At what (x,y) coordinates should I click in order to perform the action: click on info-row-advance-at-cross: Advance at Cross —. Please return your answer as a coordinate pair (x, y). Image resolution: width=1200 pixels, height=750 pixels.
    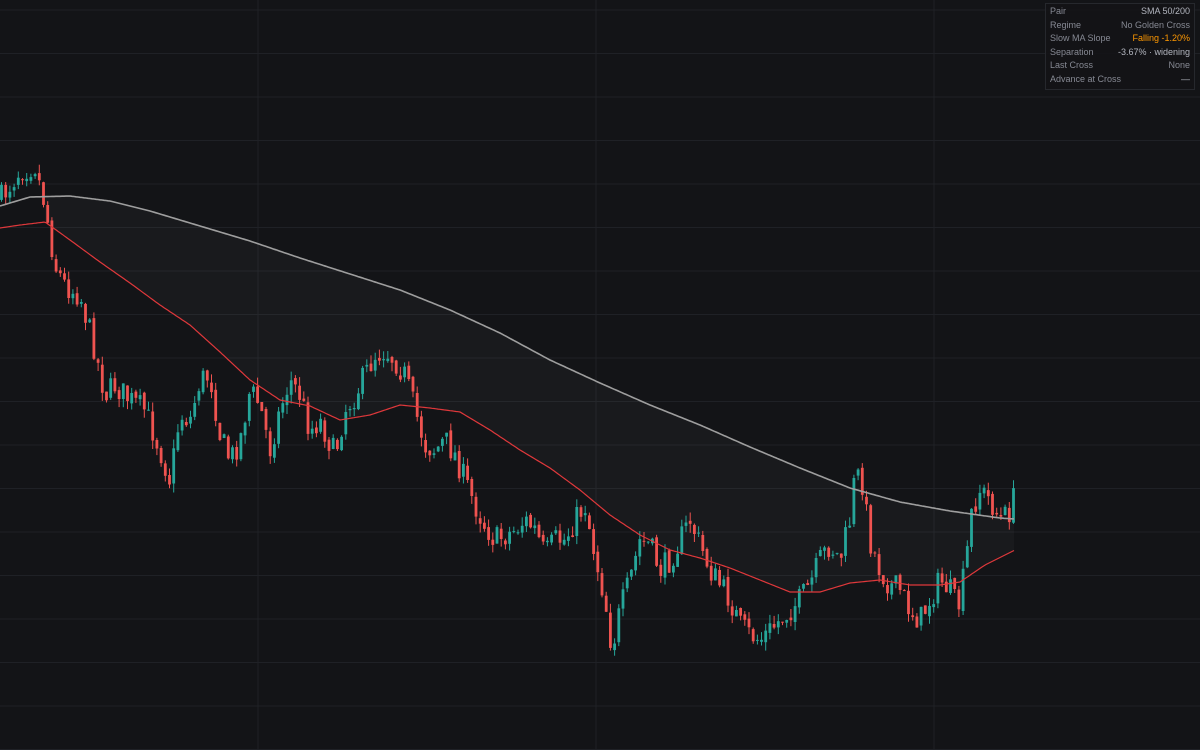
    Looking at the image, I should click on (1120, 80).